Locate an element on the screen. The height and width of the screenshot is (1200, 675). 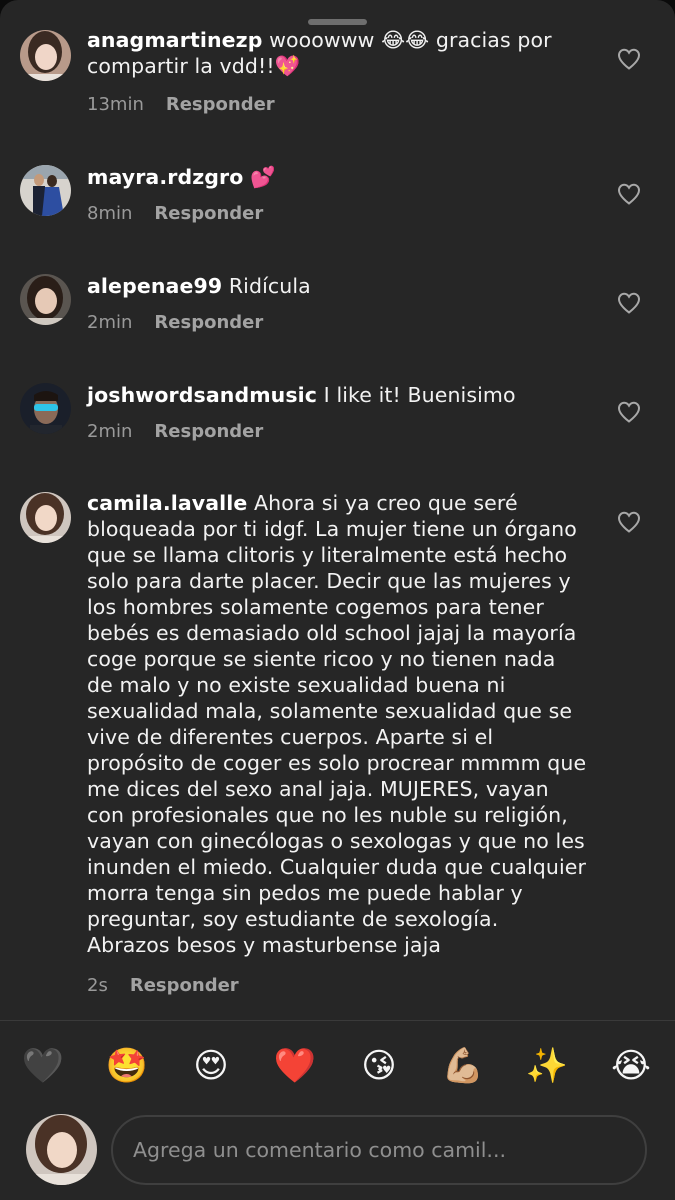
comment-text: joshwordsandmusic I like it! Buenisimo is located at coordinates (347, 395).